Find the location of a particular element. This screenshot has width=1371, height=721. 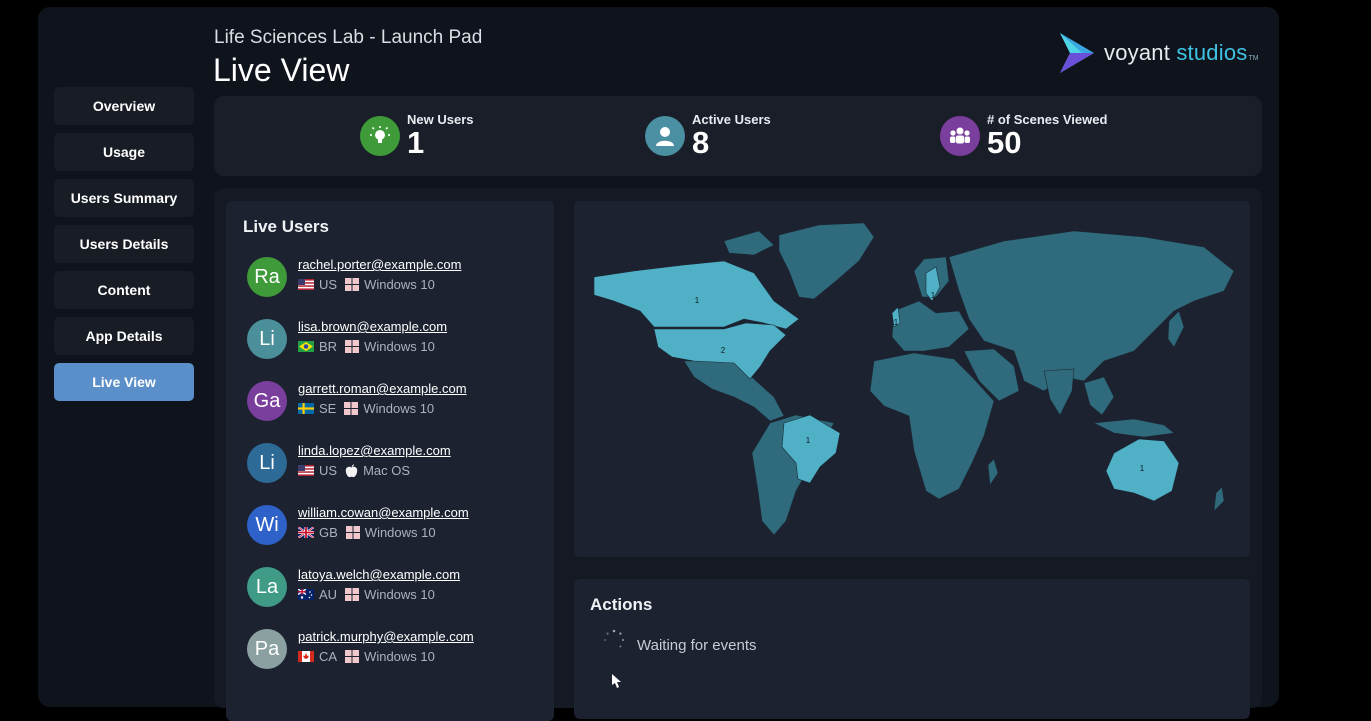

avatar: Ra is located at coordinates (267, 277).